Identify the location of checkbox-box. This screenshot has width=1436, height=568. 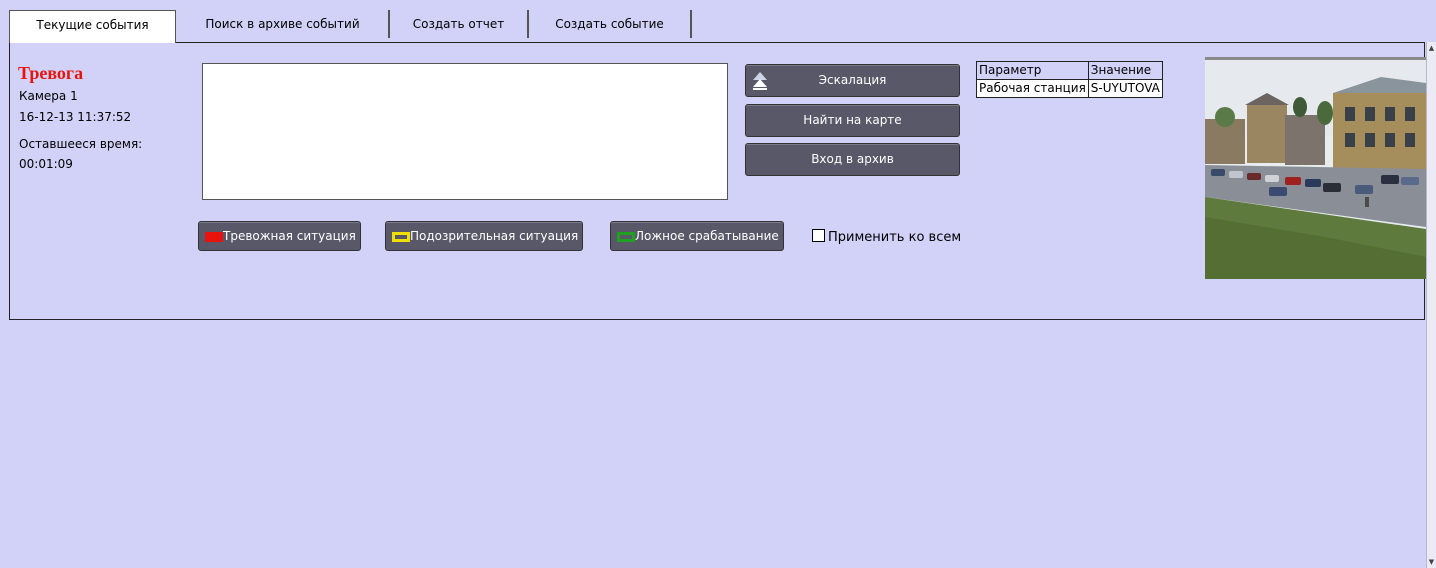
(818, 235).